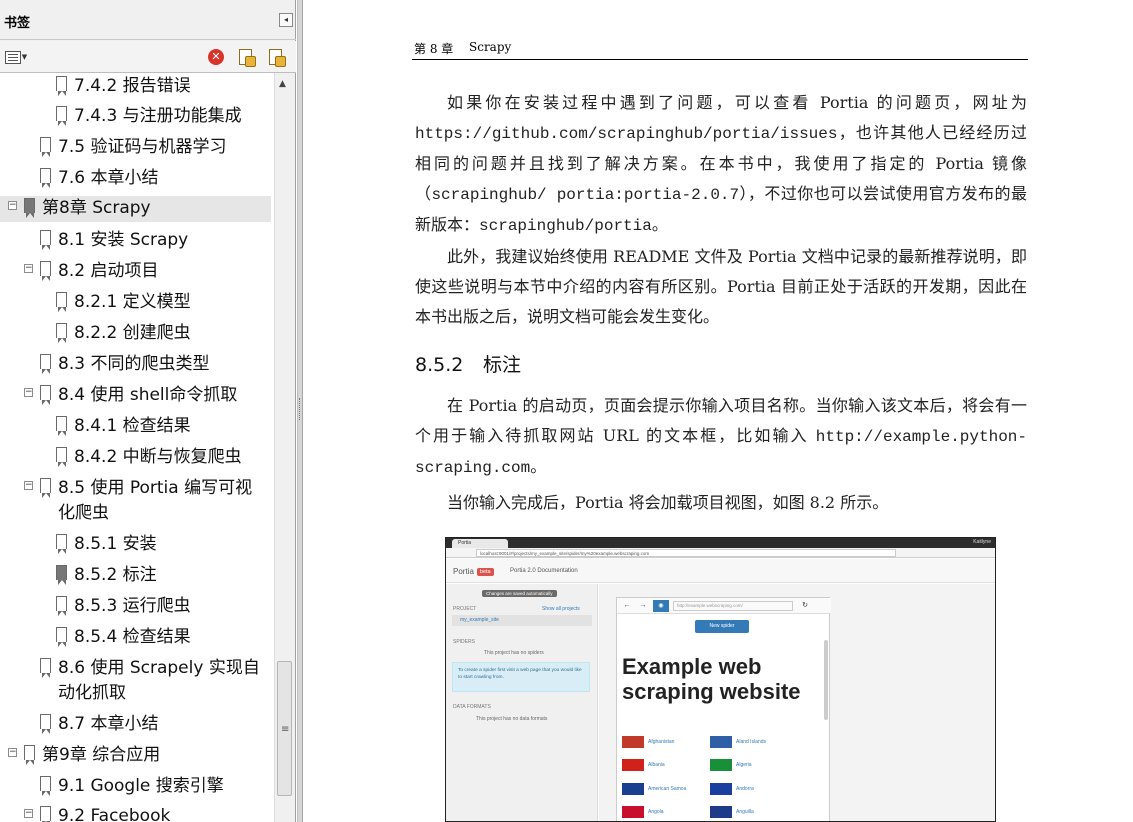  I want to click on bookmark-8-5-2: 8.5.2 标注, so click(137, 576).